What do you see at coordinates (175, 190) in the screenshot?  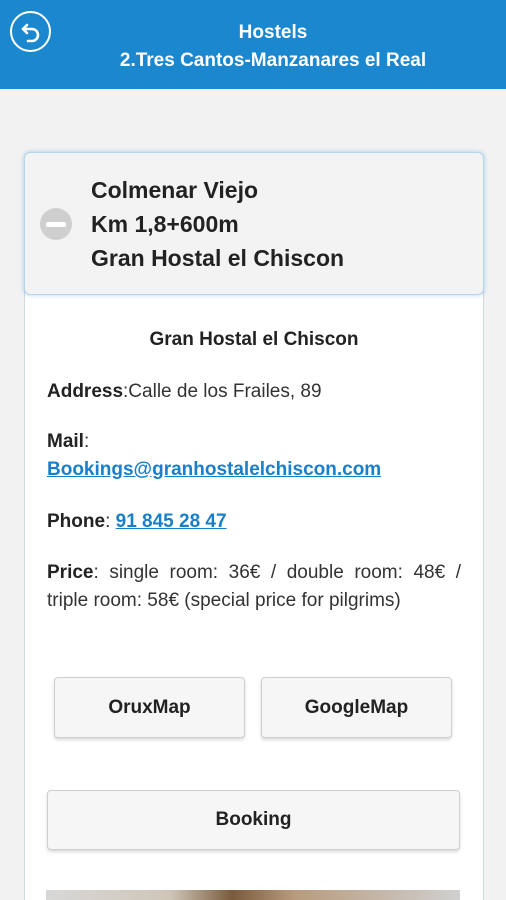 I see `collapsible-town: Colmenar Viejo` at bounding box center [175, 190].